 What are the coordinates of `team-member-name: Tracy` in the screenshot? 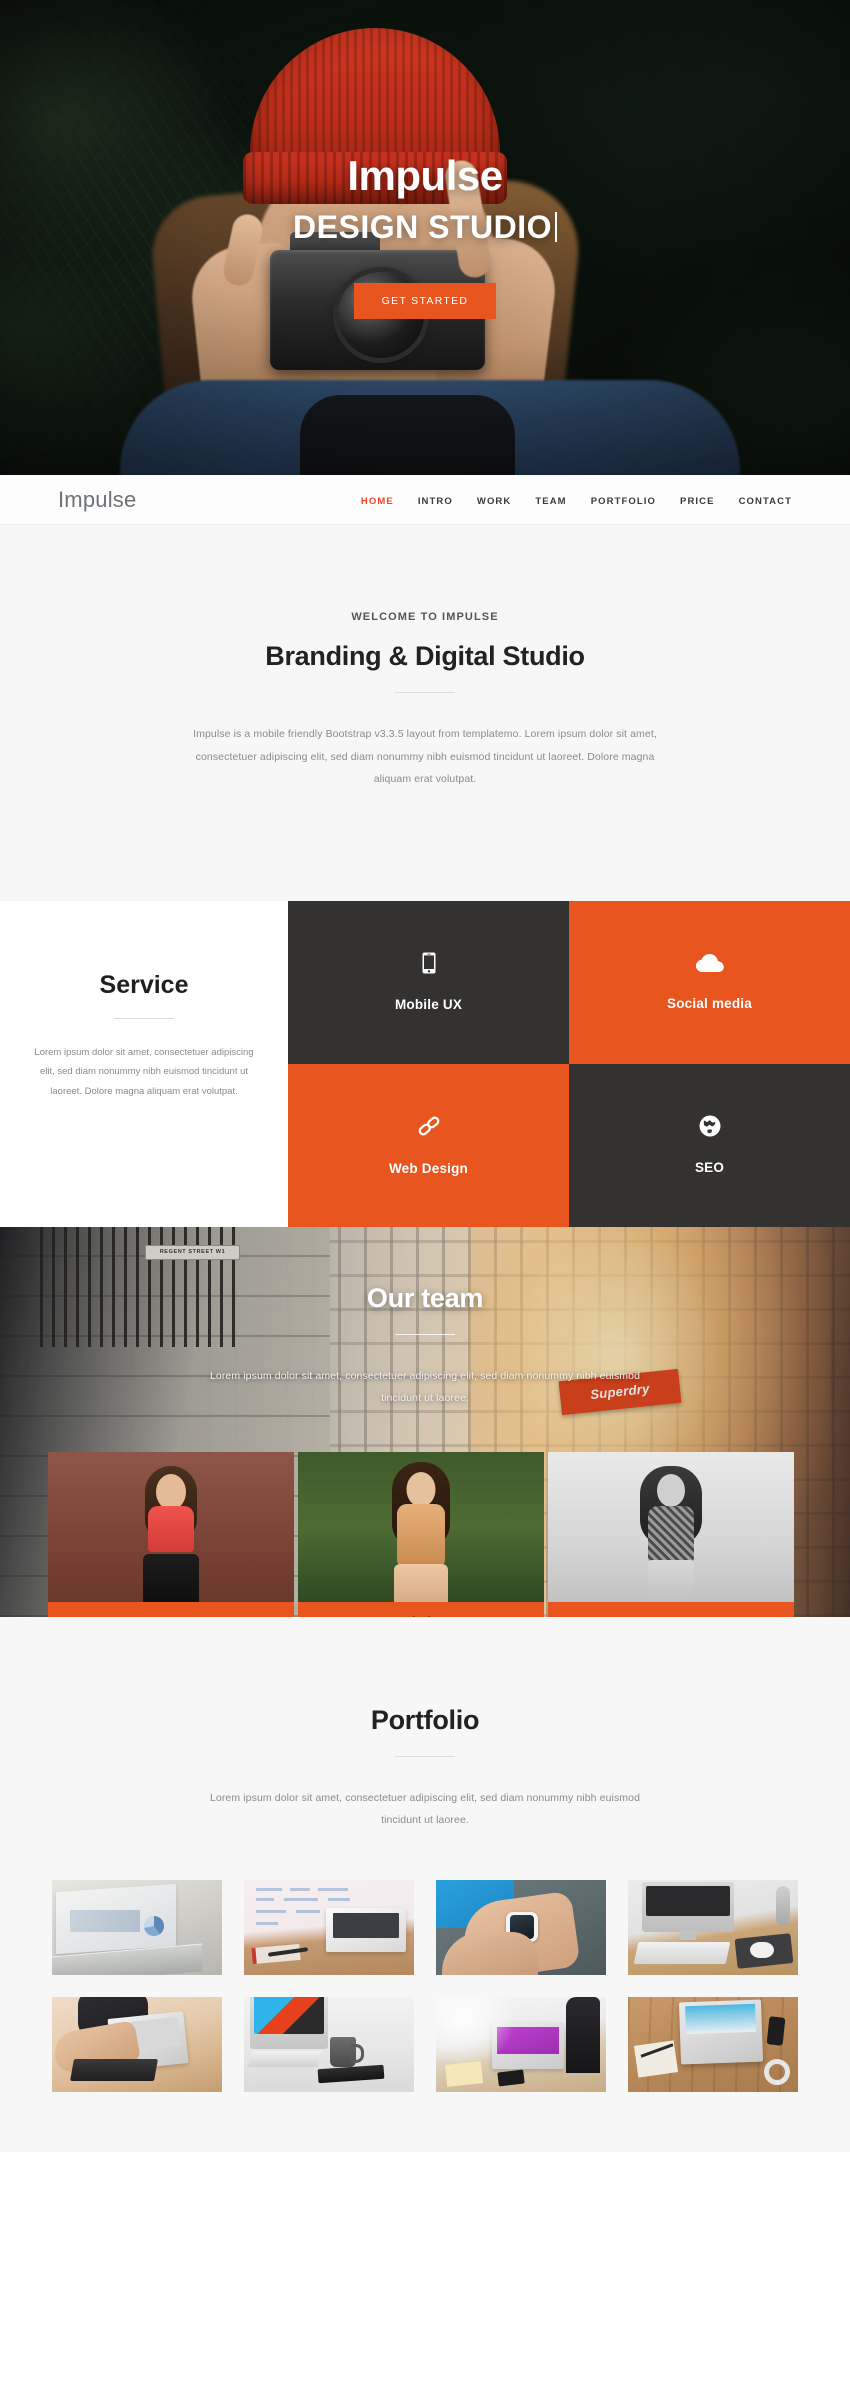 It's located at (171, 1616).